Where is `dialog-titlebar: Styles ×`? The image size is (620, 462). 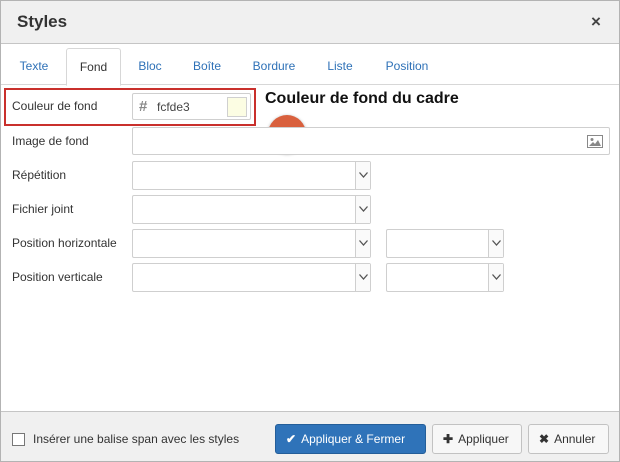
dialog-titlebar: Styles × is located at coordinates (310, 22).